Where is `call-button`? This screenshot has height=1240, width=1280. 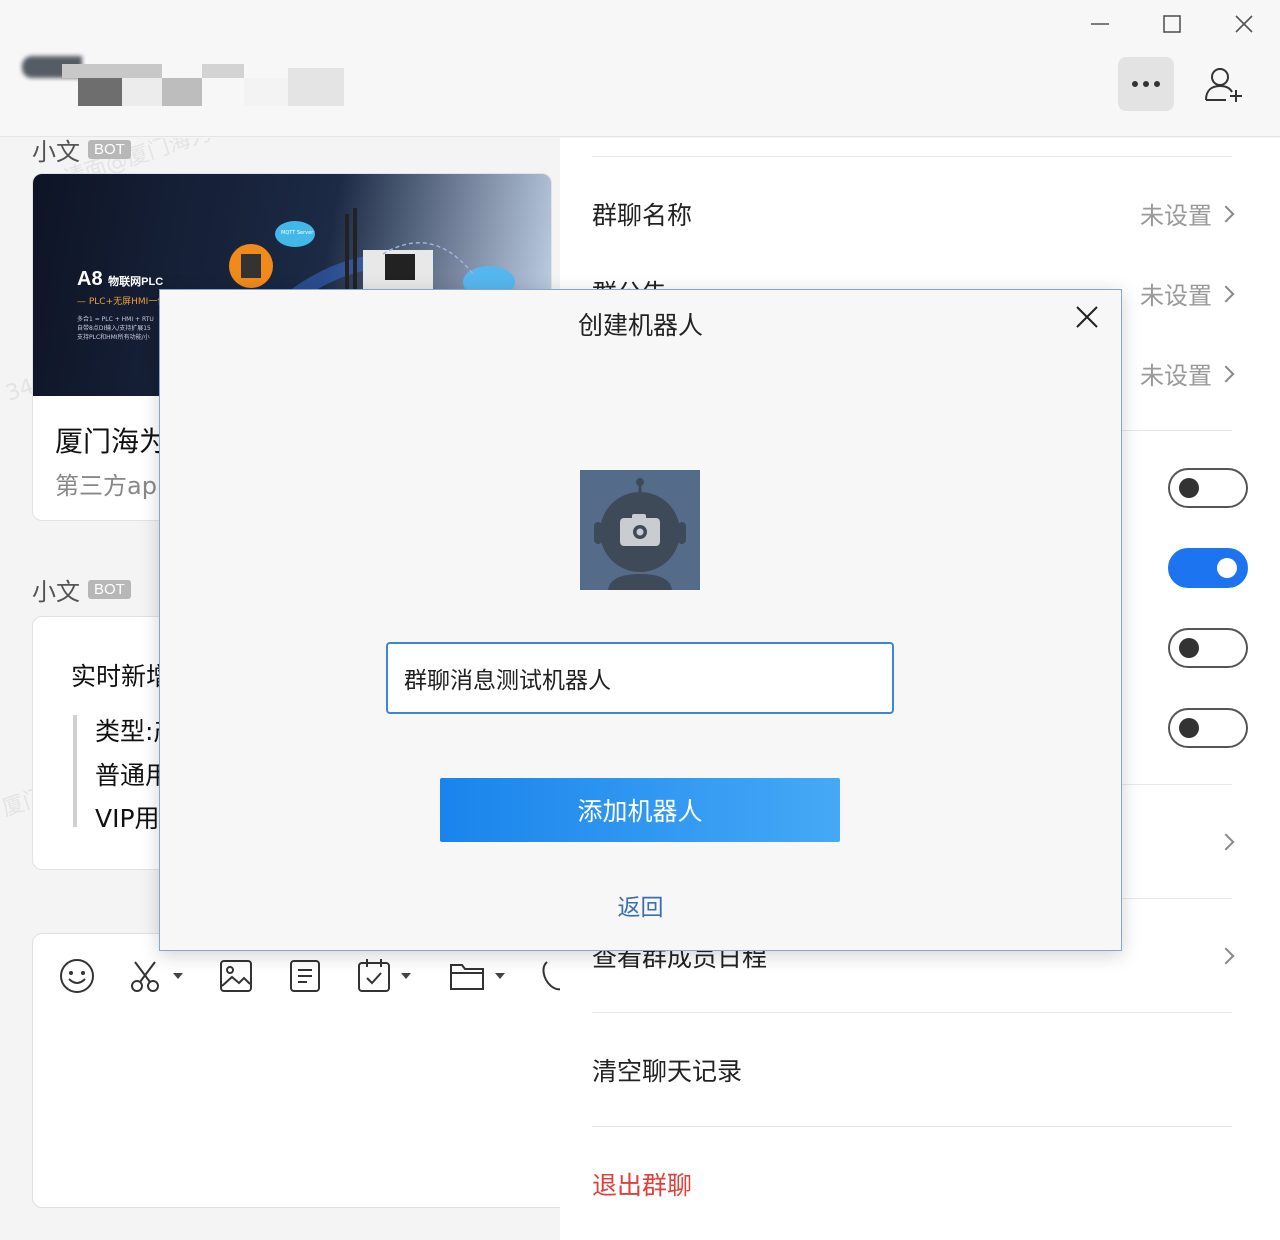
call-button is located at coordinates (549, 976).